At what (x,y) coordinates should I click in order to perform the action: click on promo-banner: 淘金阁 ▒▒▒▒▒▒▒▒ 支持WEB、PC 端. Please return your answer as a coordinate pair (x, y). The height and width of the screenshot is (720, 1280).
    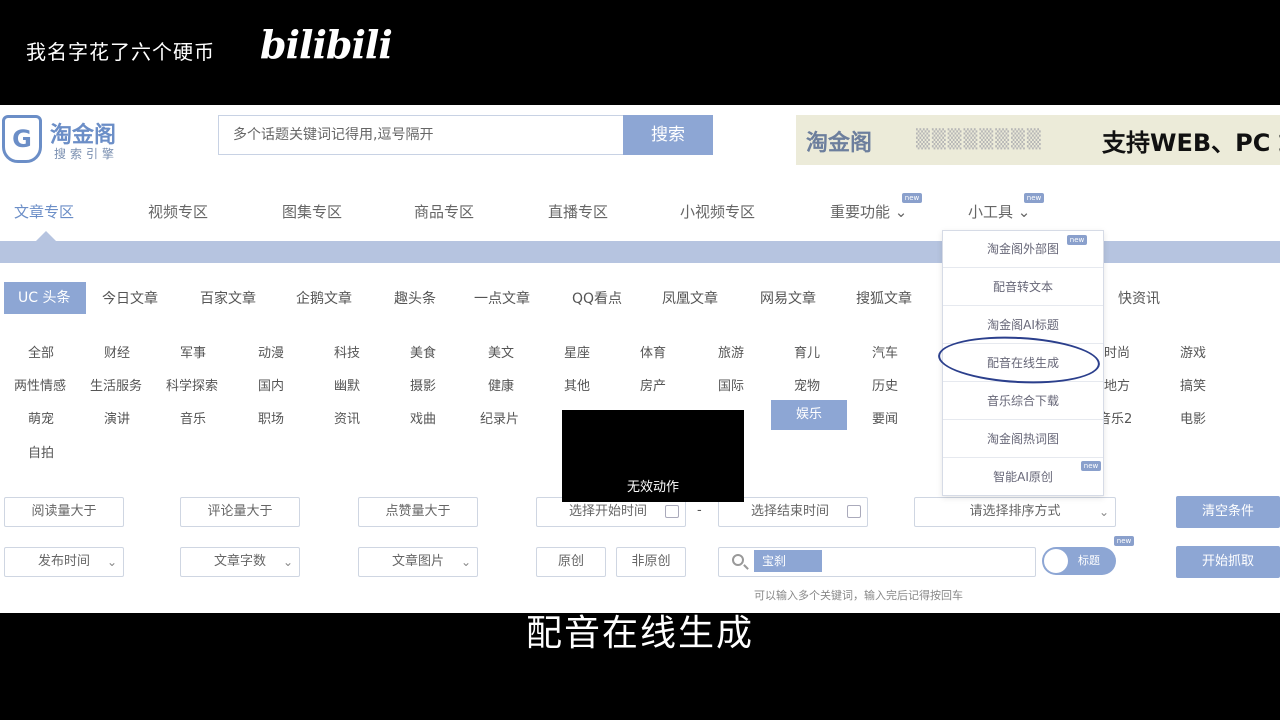
    Looking at the image, I should click on (1038, 140).